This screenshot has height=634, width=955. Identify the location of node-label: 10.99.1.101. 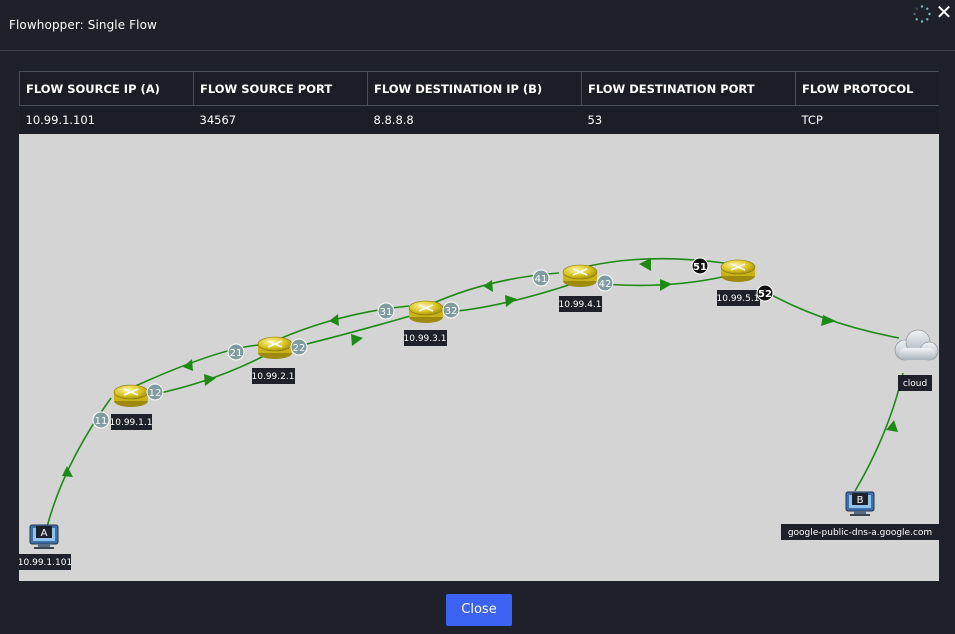
(45, 562).